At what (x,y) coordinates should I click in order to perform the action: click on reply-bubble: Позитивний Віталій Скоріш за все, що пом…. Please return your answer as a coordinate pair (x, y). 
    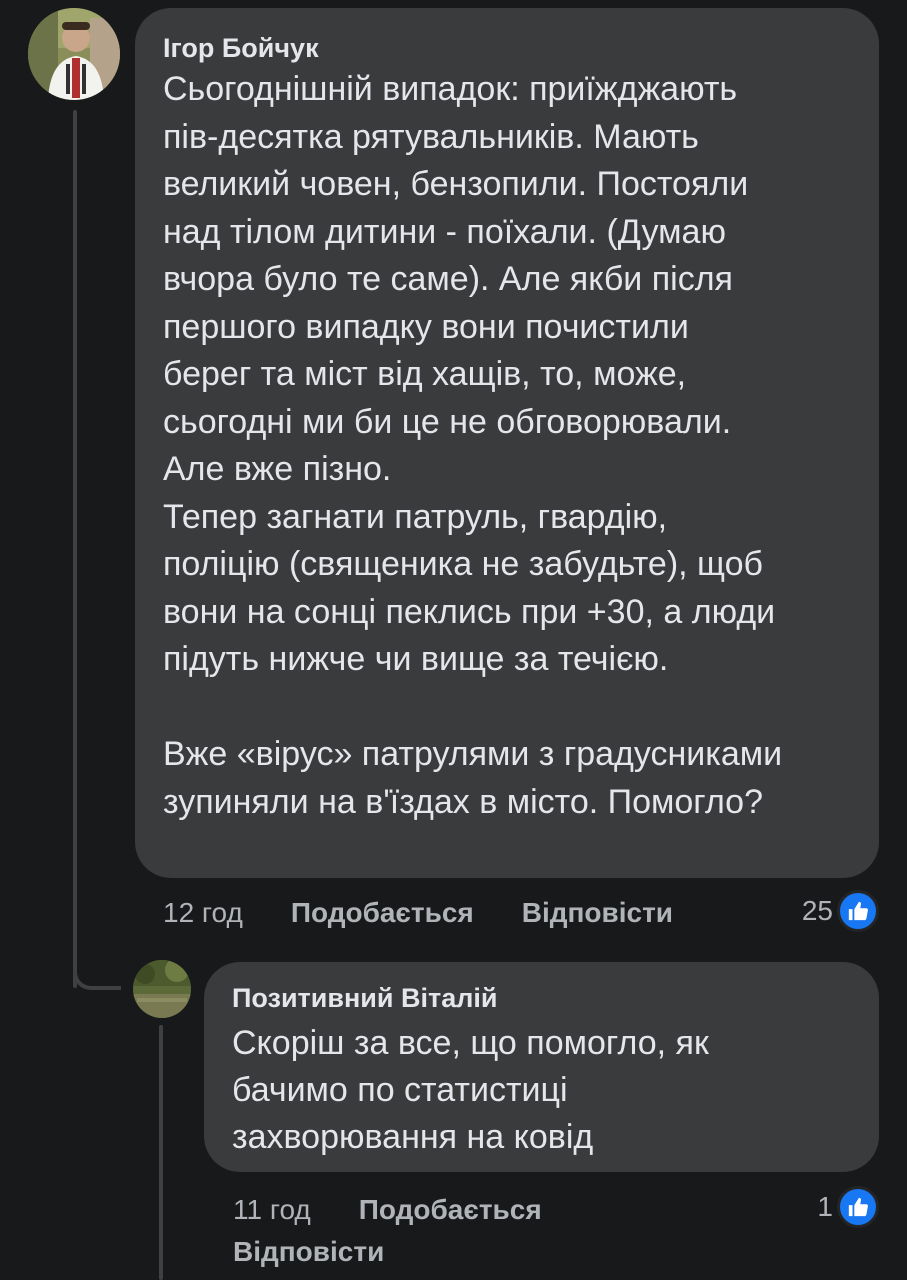
    Looking at the image, I should click on (541, 1067).